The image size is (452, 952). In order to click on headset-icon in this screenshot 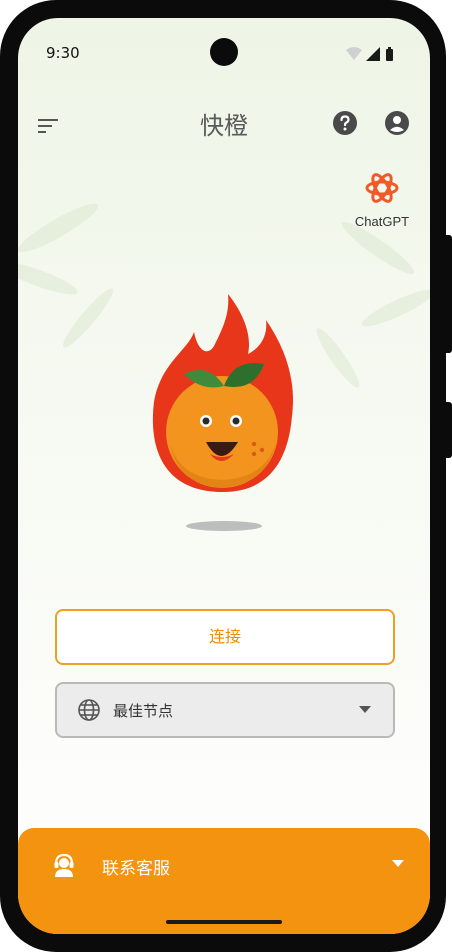, I will do `click(64, 865)`.